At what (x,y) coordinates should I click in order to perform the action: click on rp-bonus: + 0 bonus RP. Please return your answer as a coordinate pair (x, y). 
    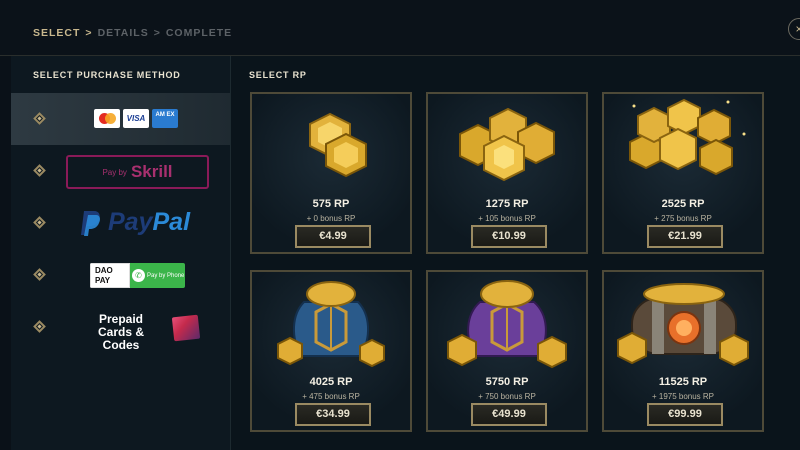
    Looking at the image, I should click on (331, 218).